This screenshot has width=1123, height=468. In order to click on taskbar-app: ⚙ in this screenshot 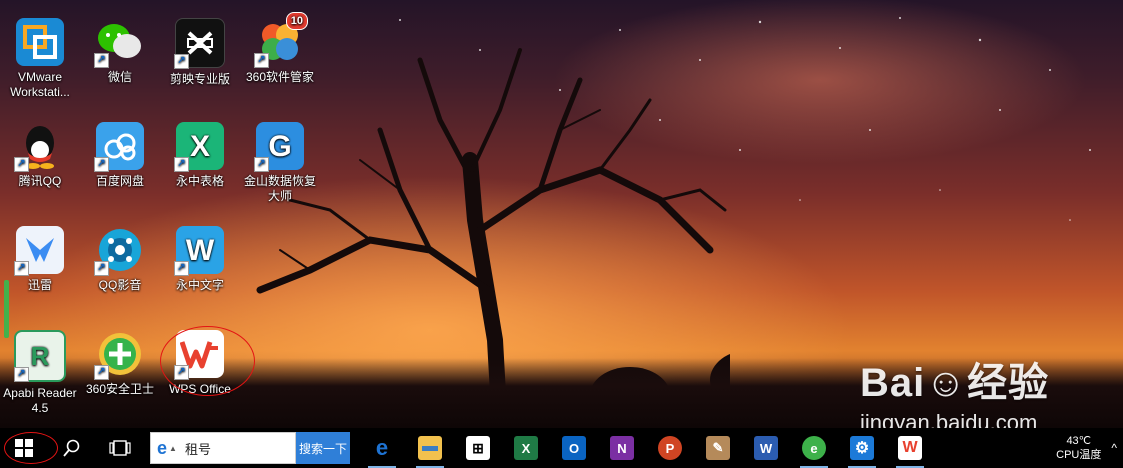, I will do `click(862, 448)`.